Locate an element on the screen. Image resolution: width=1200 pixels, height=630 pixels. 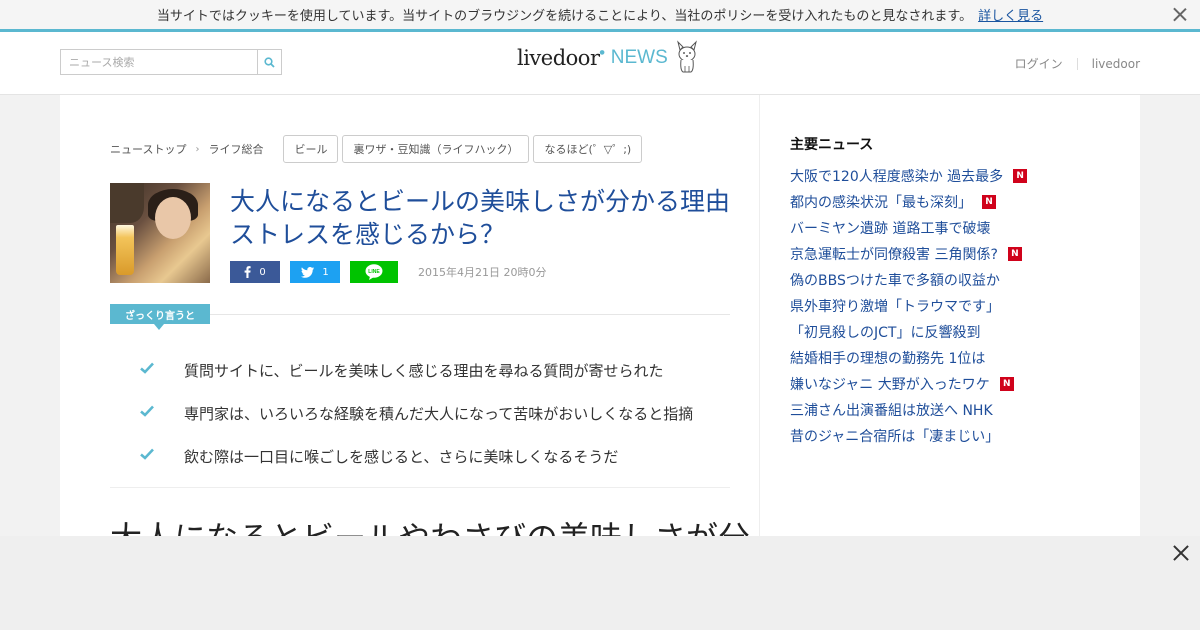
bottom-ad-overlay is located at coordinates (600, 583).